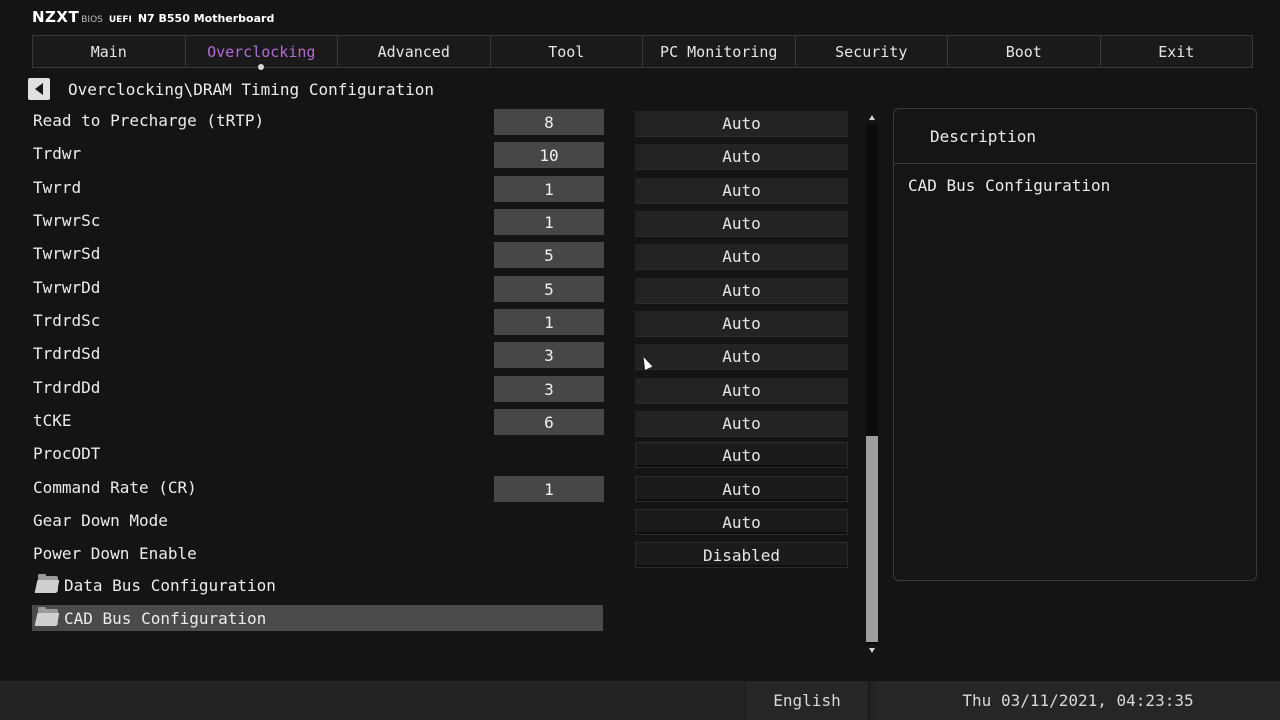  Describe the element at coordinates (57, 153) in the screenshot. I see `setting-label: Trdwr` at that location.